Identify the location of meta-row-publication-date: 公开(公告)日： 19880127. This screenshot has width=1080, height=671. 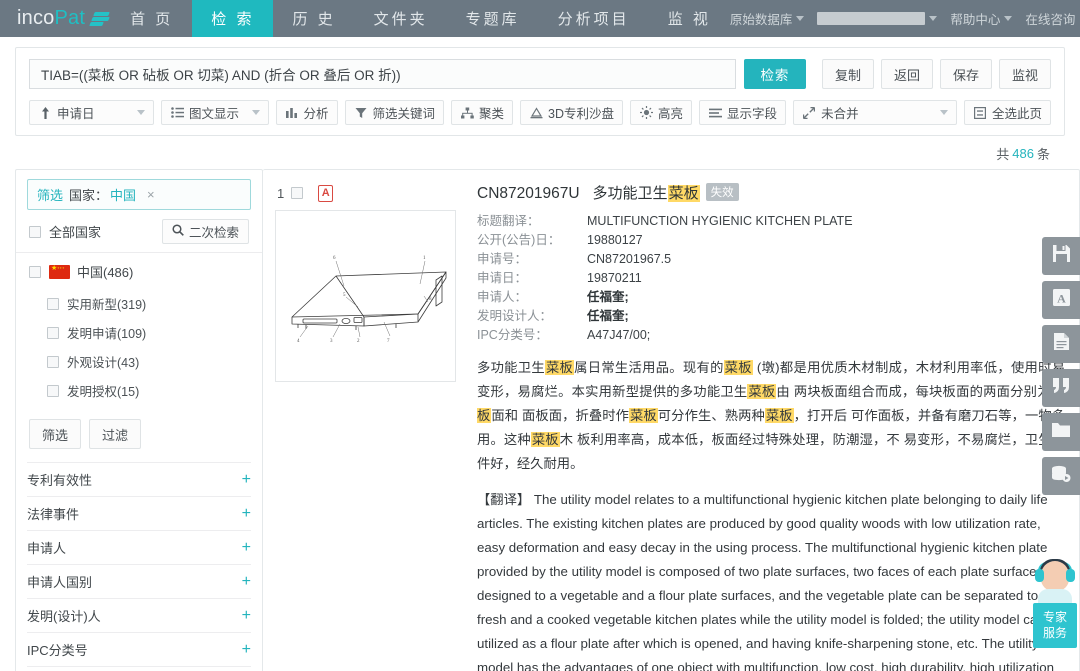
(771, 240).